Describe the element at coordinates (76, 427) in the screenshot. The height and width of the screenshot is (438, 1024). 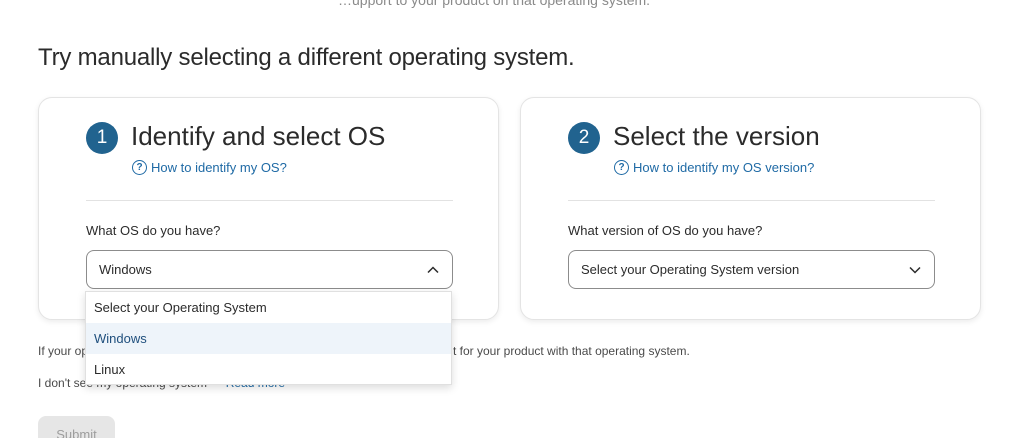
I see `submit-button: Submit` at that location.